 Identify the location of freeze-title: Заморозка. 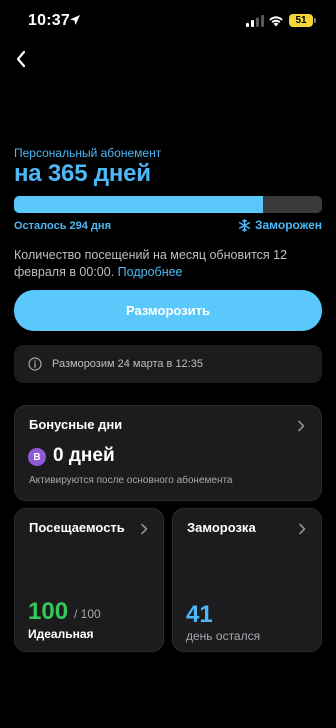
(221, 527).